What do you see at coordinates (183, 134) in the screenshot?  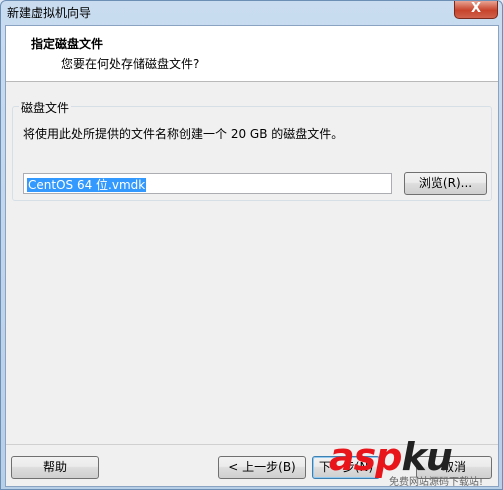 I see `disk-file-description: 将使用此处所提供的文件名称创建一个 20 GB 的磁盘文件。` at bounding box center [183, 134].